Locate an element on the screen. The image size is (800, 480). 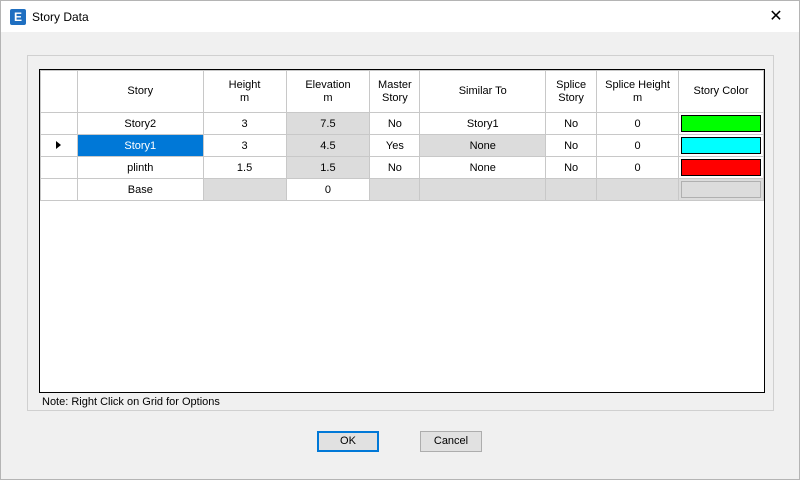
cell-splice-story is located at coordinates (571, 189).